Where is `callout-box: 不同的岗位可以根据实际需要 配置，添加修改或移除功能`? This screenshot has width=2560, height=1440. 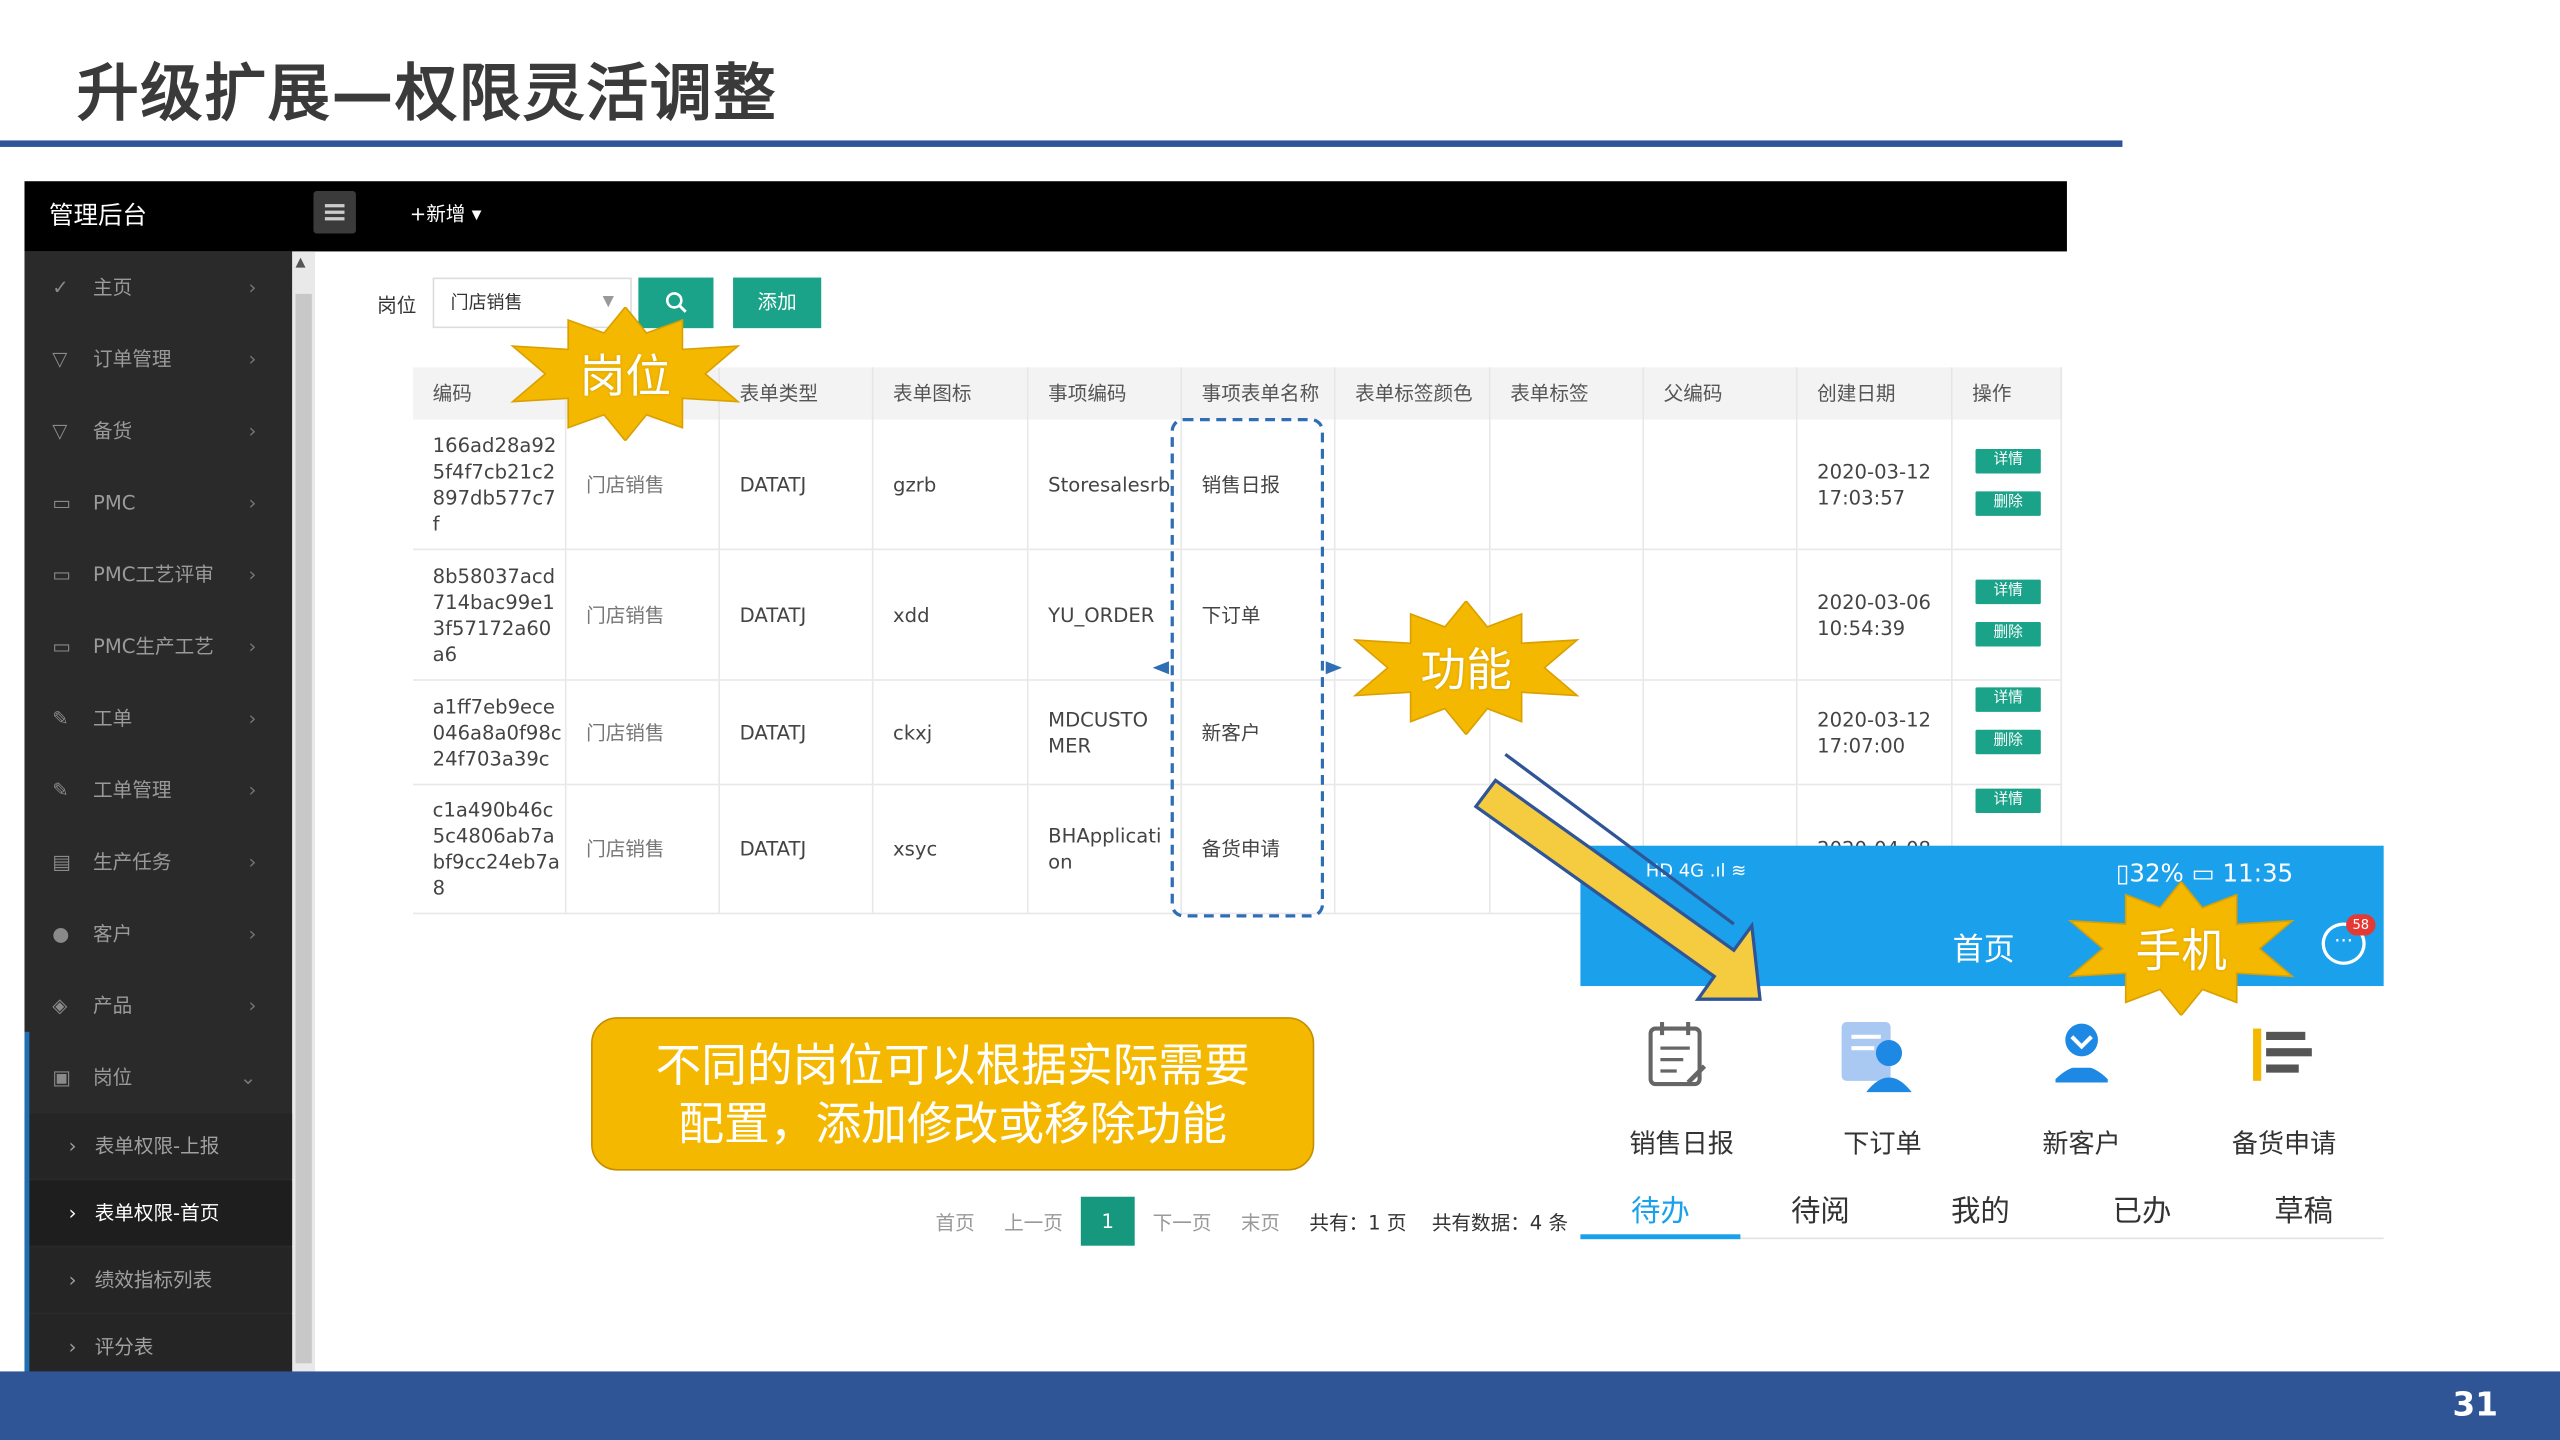
callout-box: 不同的岗位可以根据实际需要 配置，添加修改或移除功能 is located at coordinates (953, 1094).